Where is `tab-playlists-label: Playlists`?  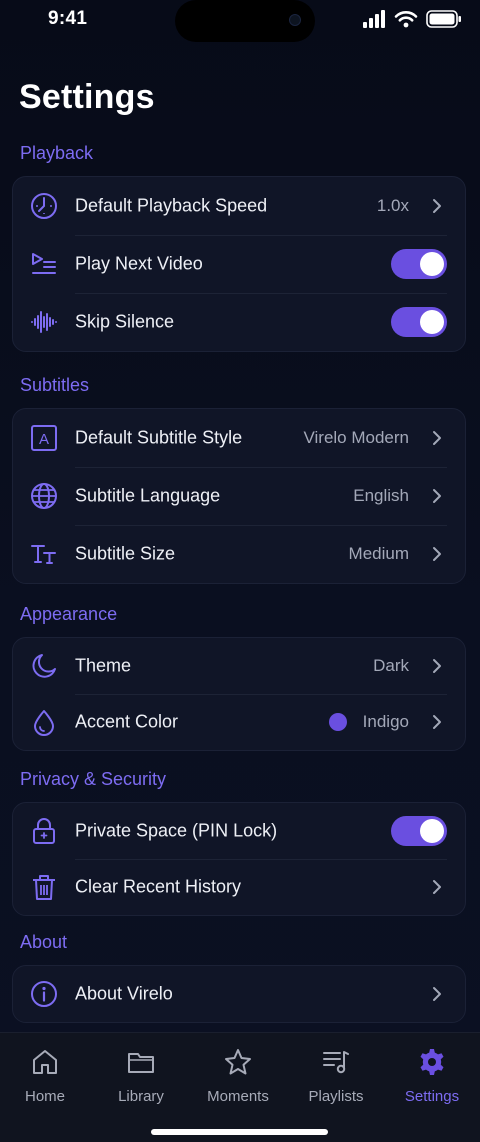 tab-playlists-label: Playlists is located at coordinates (336, 1096).